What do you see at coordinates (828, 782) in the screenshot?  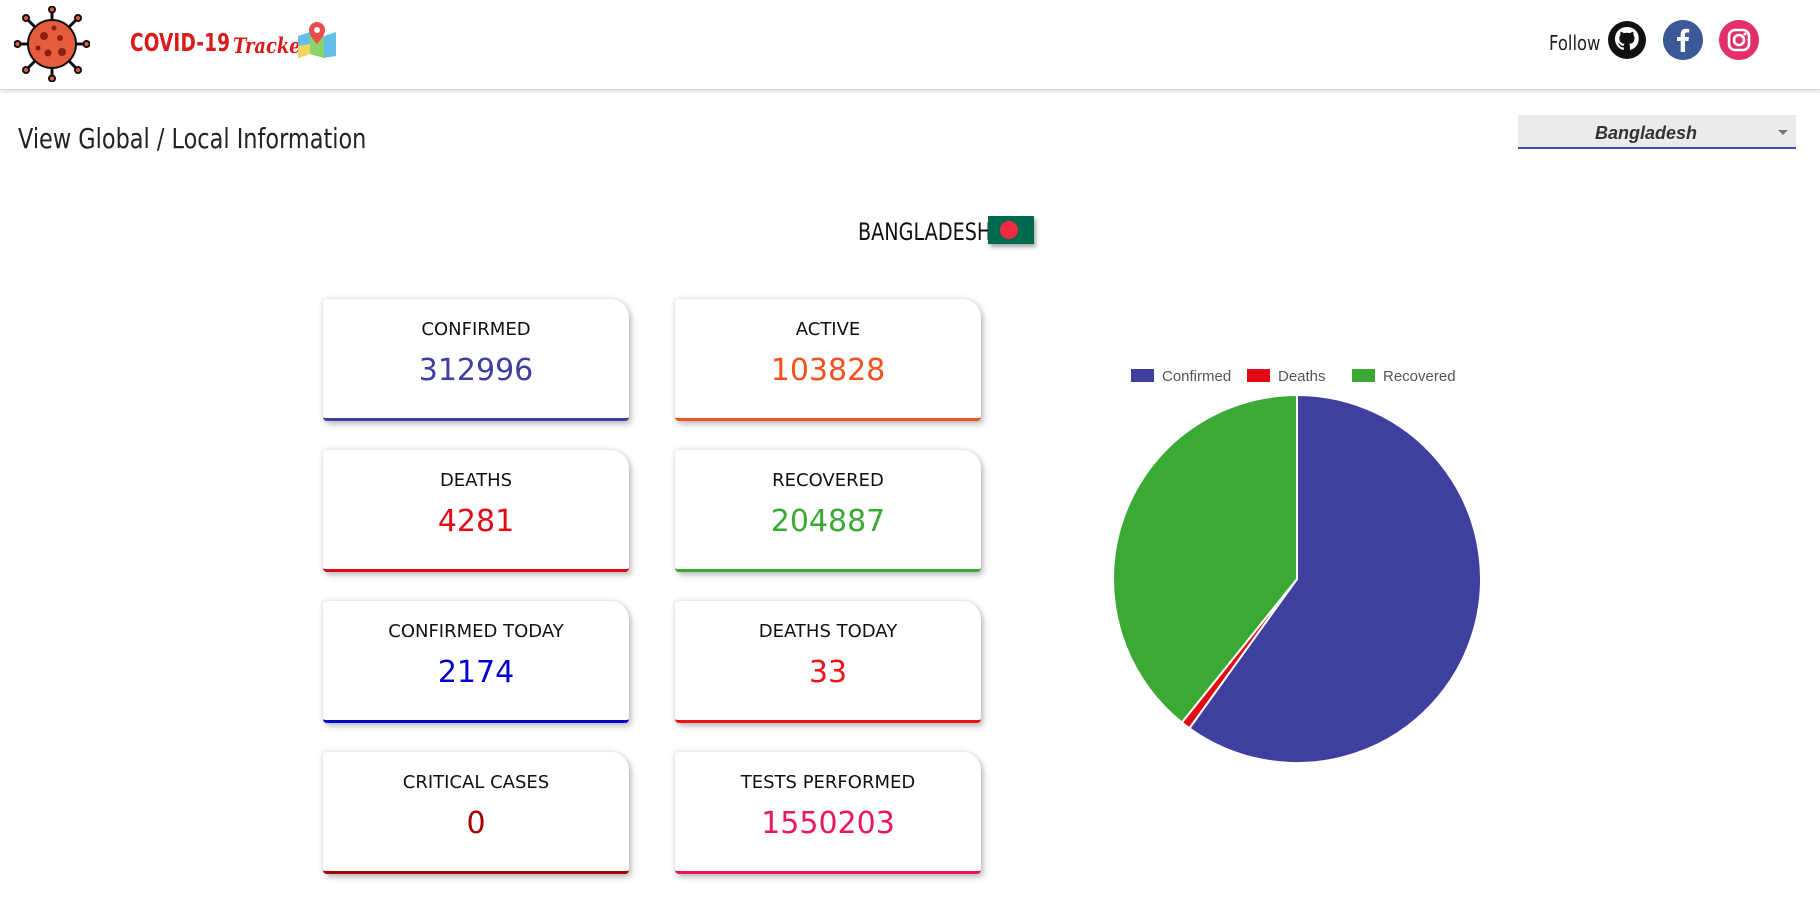 I see `stat-card-label: TESTS PERFORMED` at bounding box center [828, 782].